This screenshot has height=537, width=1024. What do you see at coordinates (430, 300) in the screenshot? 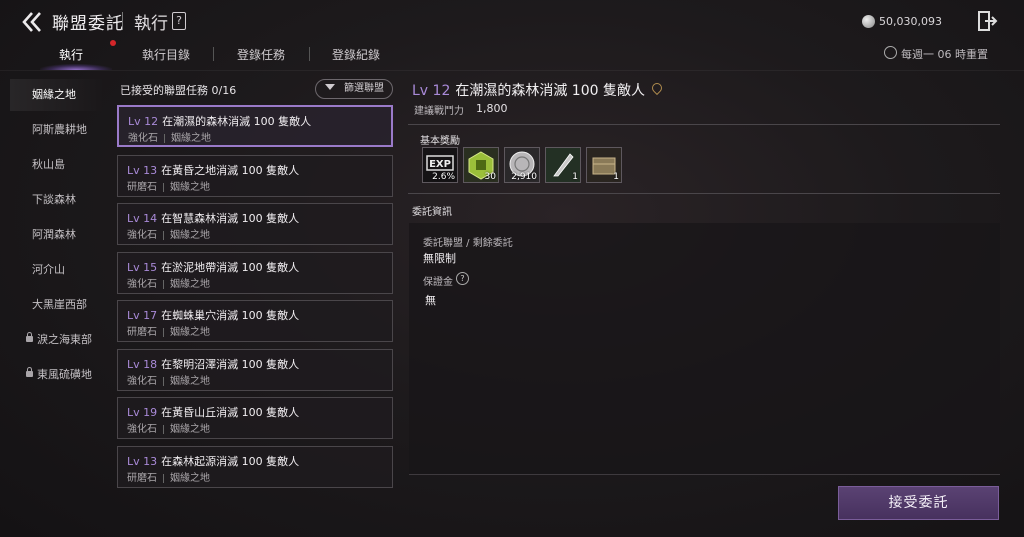
I see `info-value: 無` at bounding box center [430, 300].